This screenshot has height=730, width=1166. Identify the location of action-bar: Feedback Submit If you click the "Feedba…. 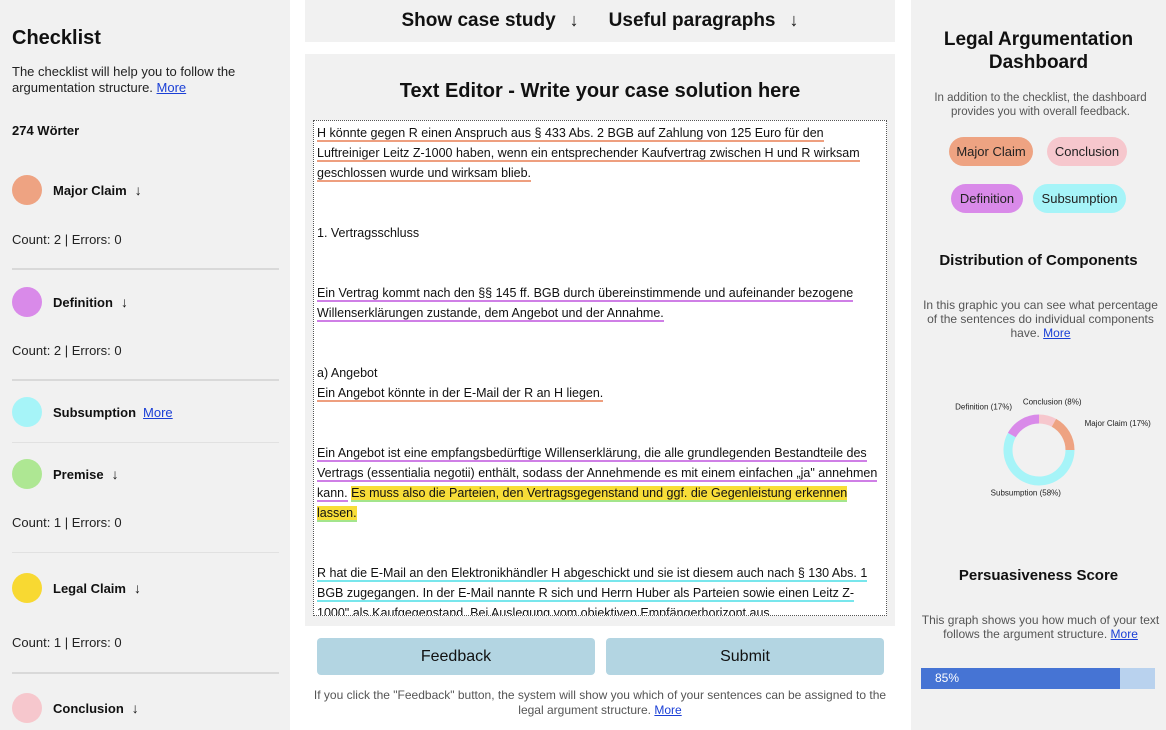
(600, 678).